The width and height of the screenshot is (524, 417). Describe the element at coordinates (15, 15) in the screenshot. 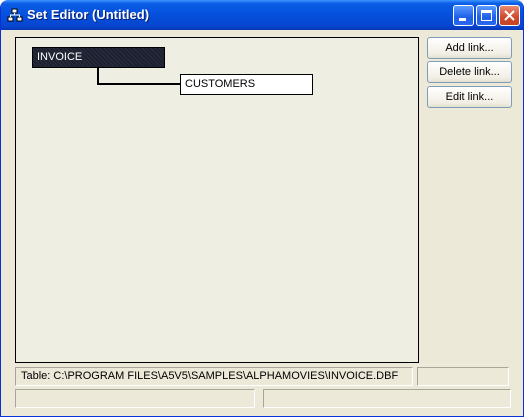

I see `set-editor-icon` at that location.